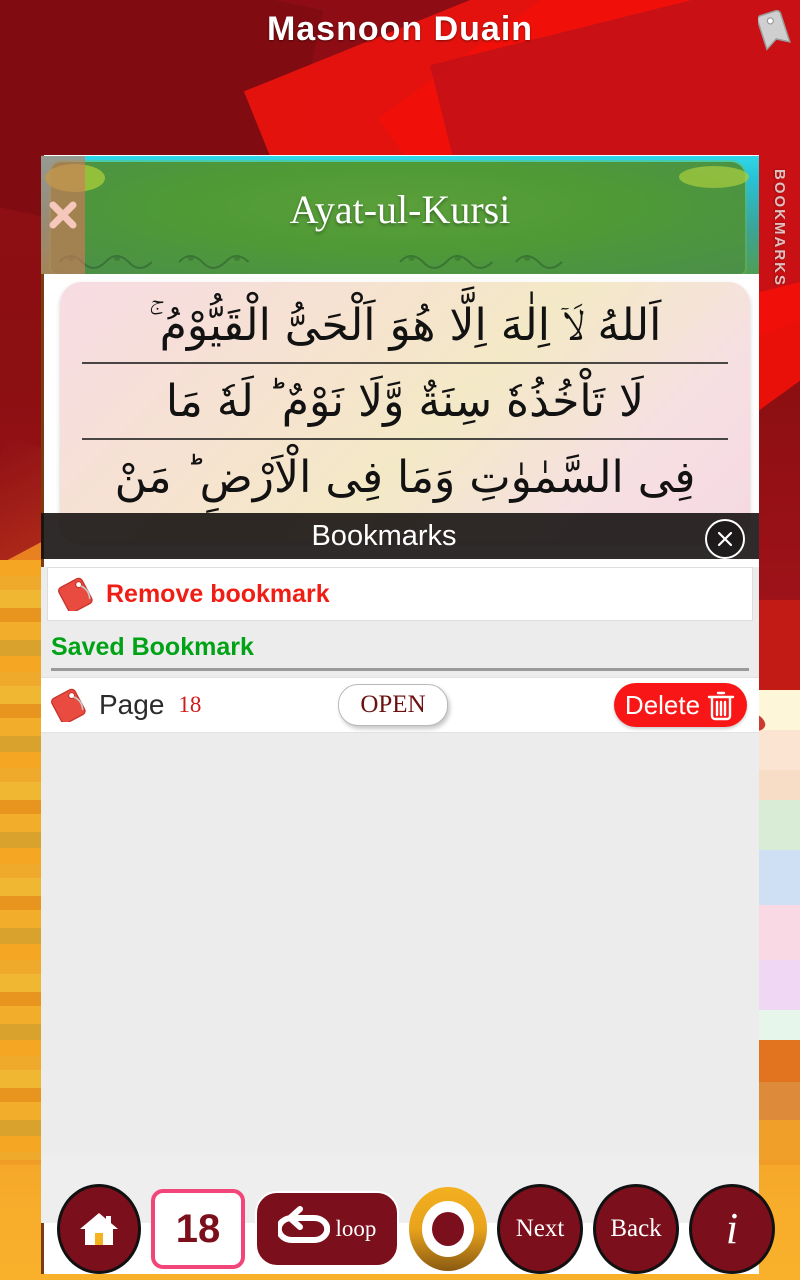 Image resolution: width=800 pixels, height=1280 pixels. I want to click on record-button, so click(448, 1229).